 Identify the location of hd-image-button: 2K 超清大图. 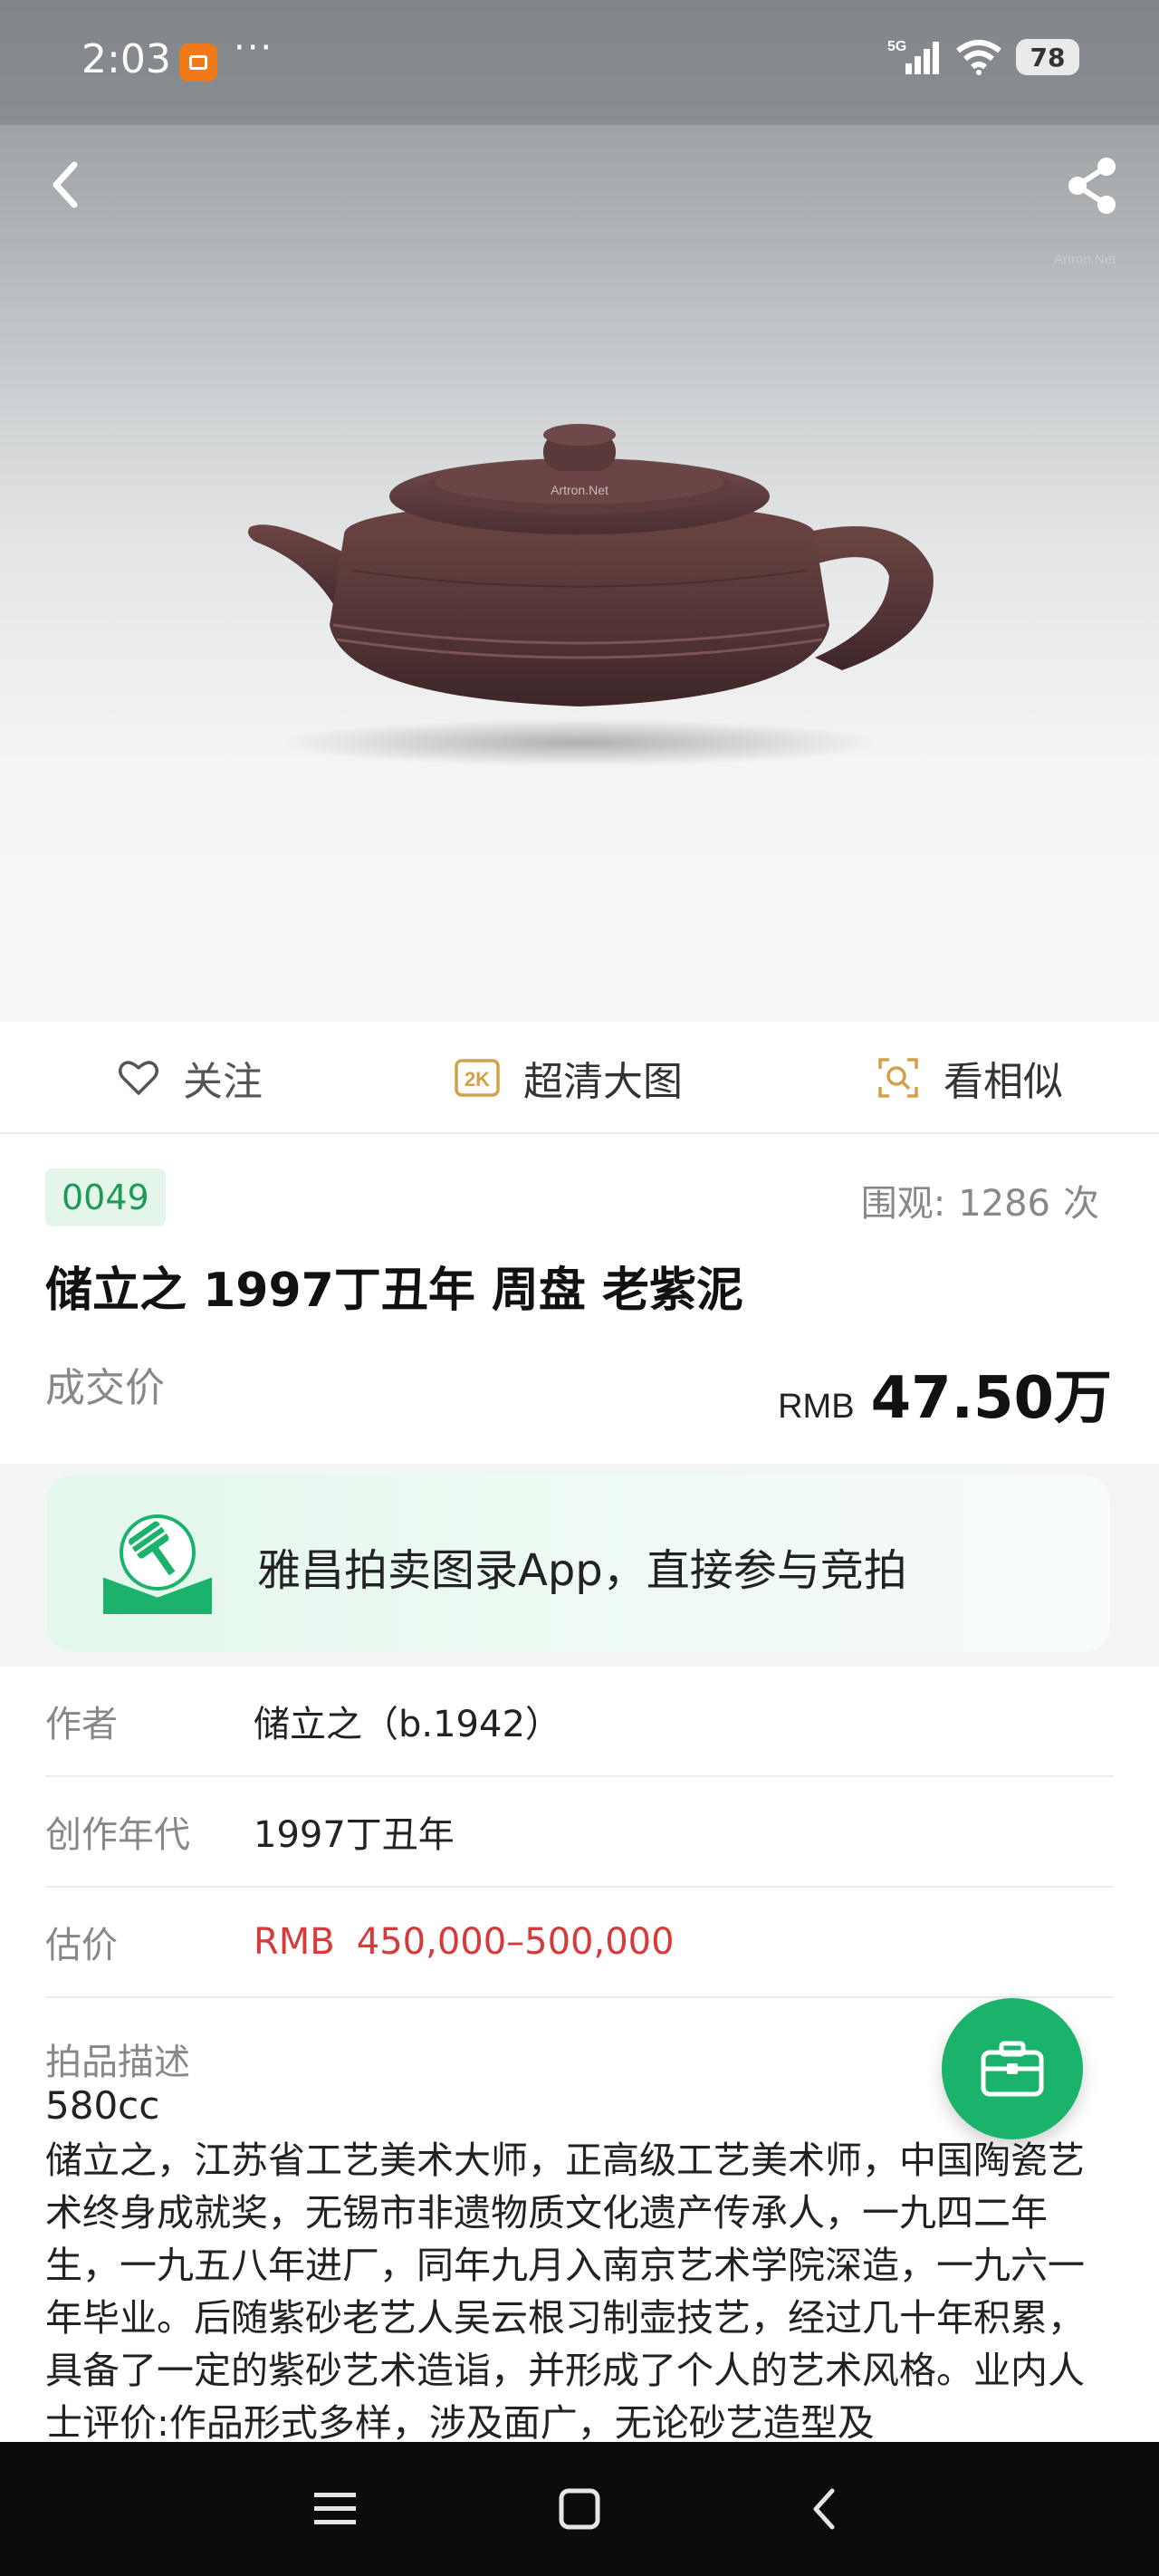
(569, 1078).